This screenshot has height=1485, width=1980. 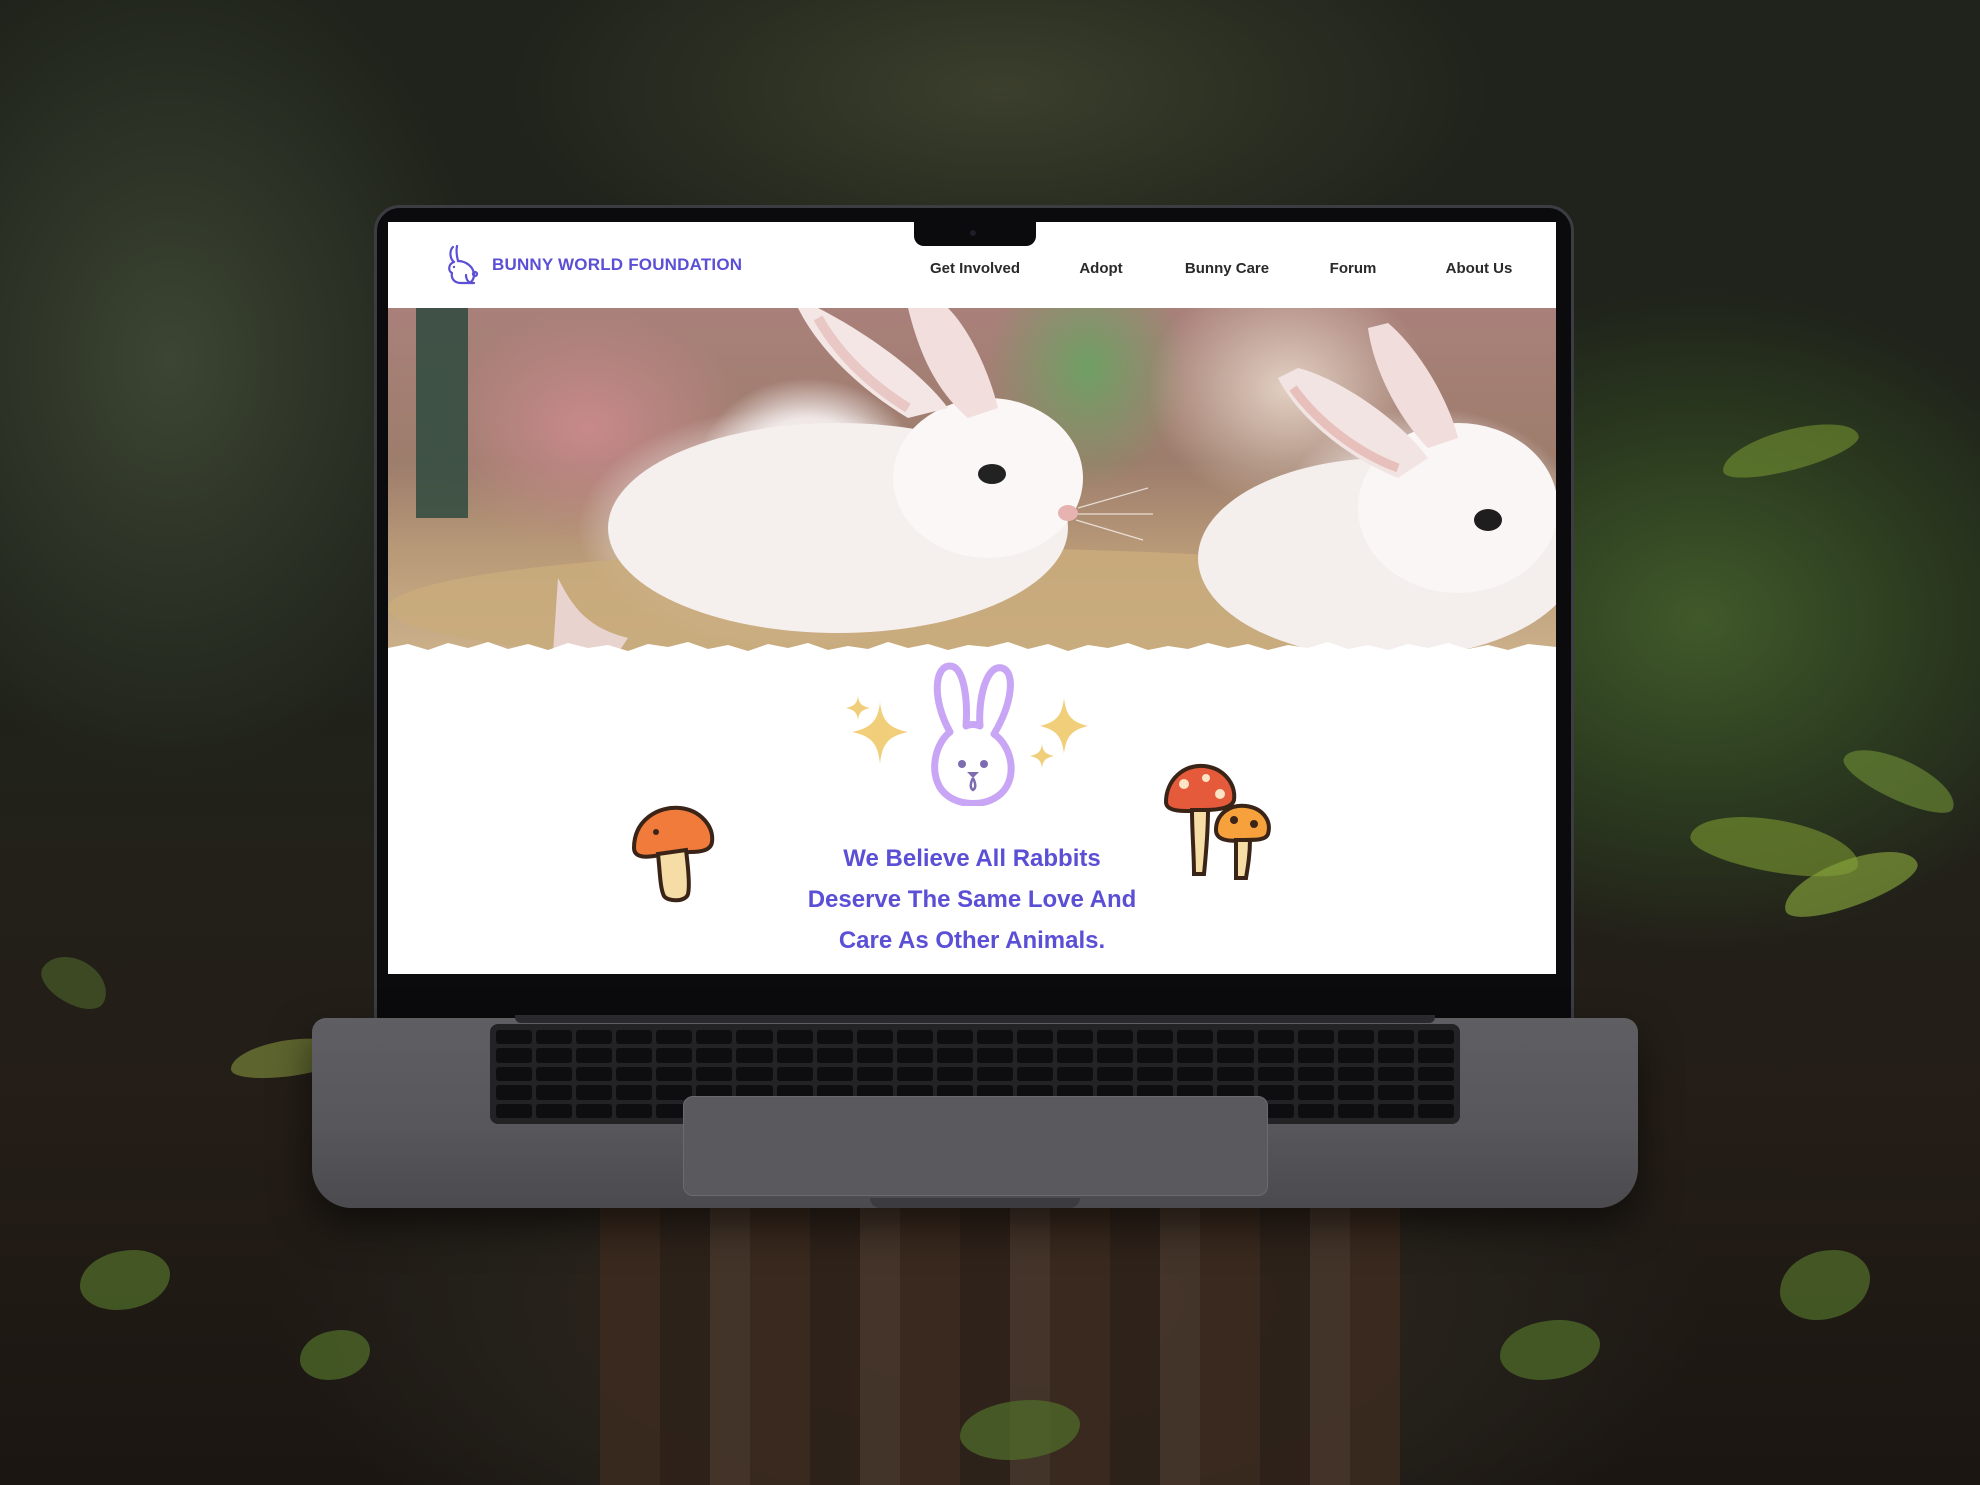 What do you see at coordinates (975, 268) in the screenshot?
I see `nav-get-involved: Get Involved` at bounding box center [975, 268].